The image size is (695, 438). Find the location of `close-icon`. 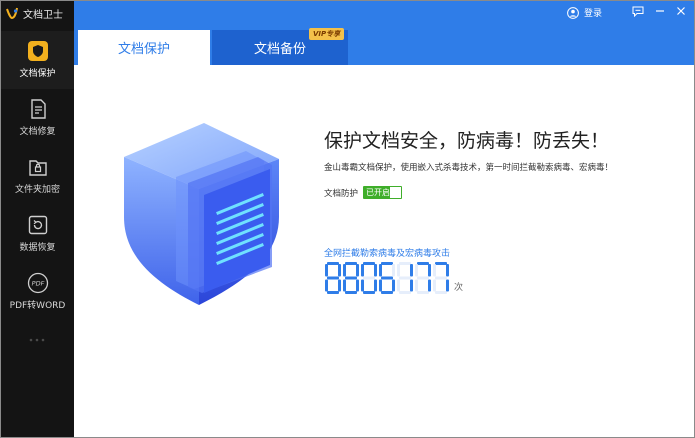

close-icon is located at coordinates (681, 11).